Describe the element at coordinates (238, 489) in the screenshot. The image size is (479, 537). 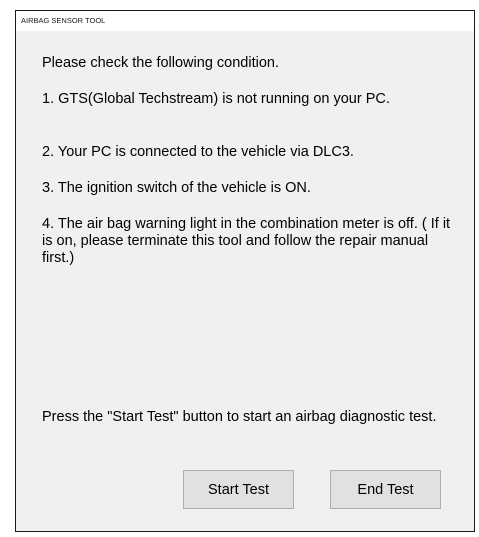
I see `start-test-button: Start Test` at that location.